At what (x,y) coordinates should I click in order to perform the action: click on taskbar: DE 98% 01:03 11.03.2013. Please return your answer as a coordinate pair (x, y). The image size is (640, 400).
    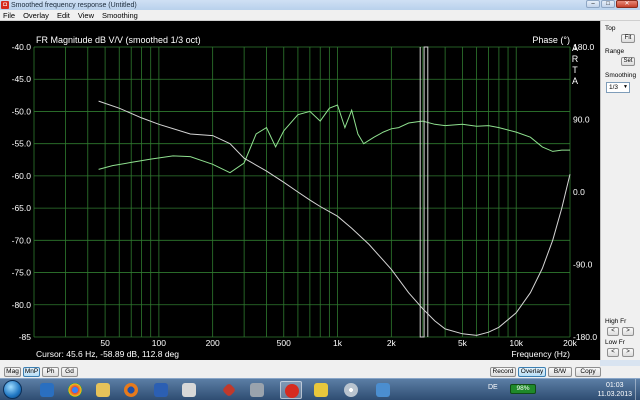
    Looking at the image, I should click on (320, 389).